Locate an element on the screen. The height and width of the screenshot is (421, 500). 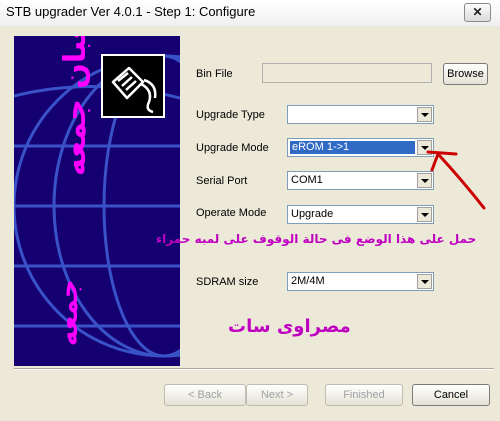
bin-file-label: Bin File is located at coordinates (214, 74).